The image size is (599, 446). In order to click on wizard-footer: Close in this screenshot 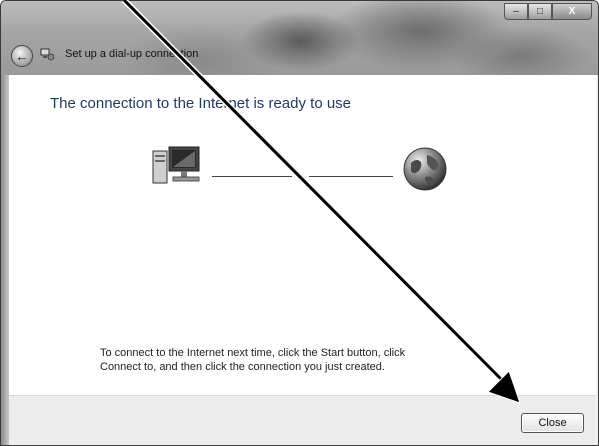, I will do `click(302, 419)`.